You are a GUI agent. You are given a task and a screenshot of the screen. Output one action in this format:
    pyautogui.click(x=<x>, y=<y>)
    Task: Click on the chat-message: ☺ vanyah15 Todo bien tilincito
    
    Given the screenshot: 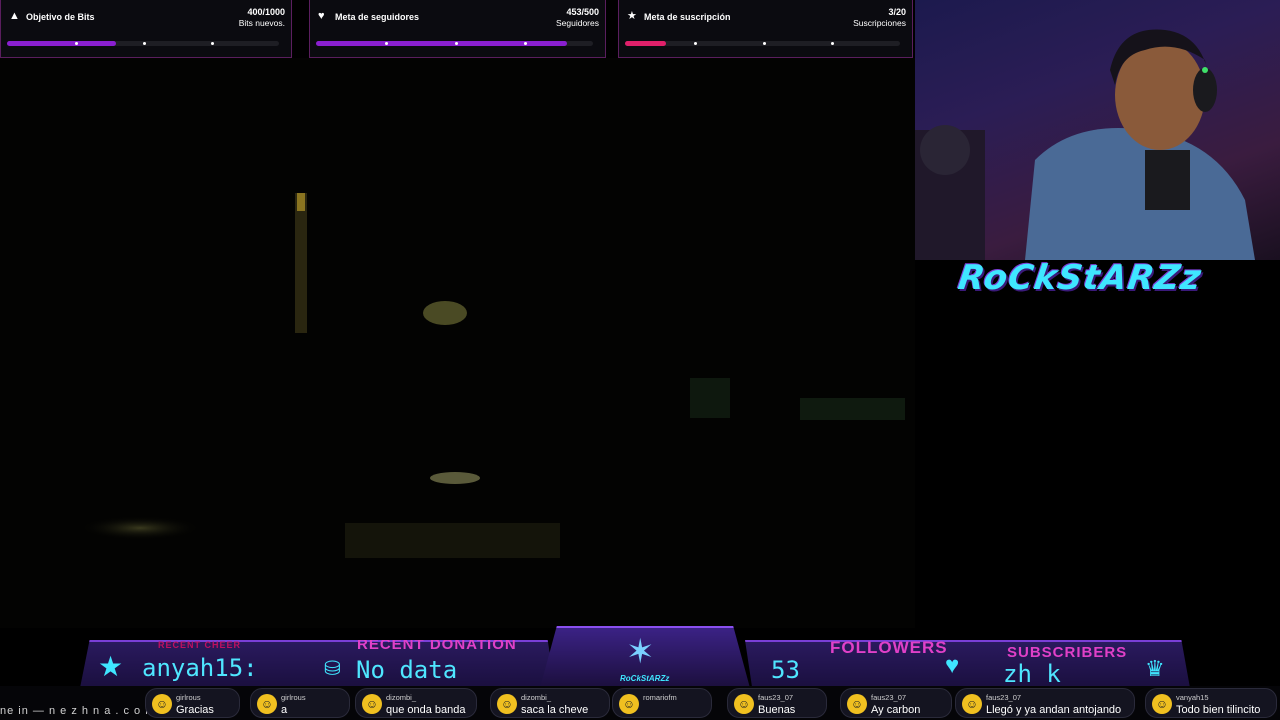 What is the action you would take?
    pyautogui.click(x=1211, y=703)
    